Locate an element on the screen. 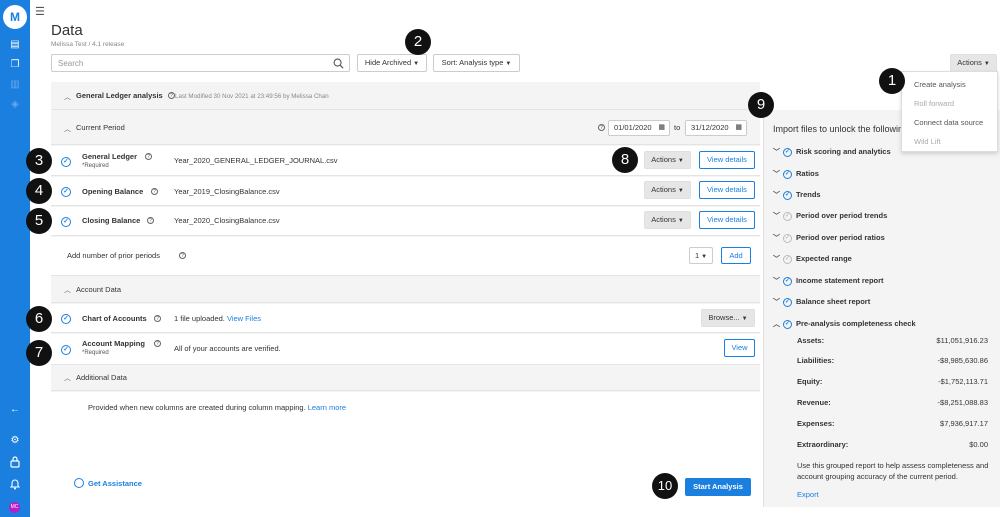 The height and width of the screenshot is (517, 1000). menu-item-connect-data-source: Connect data source is located at coordinates (948, 122).